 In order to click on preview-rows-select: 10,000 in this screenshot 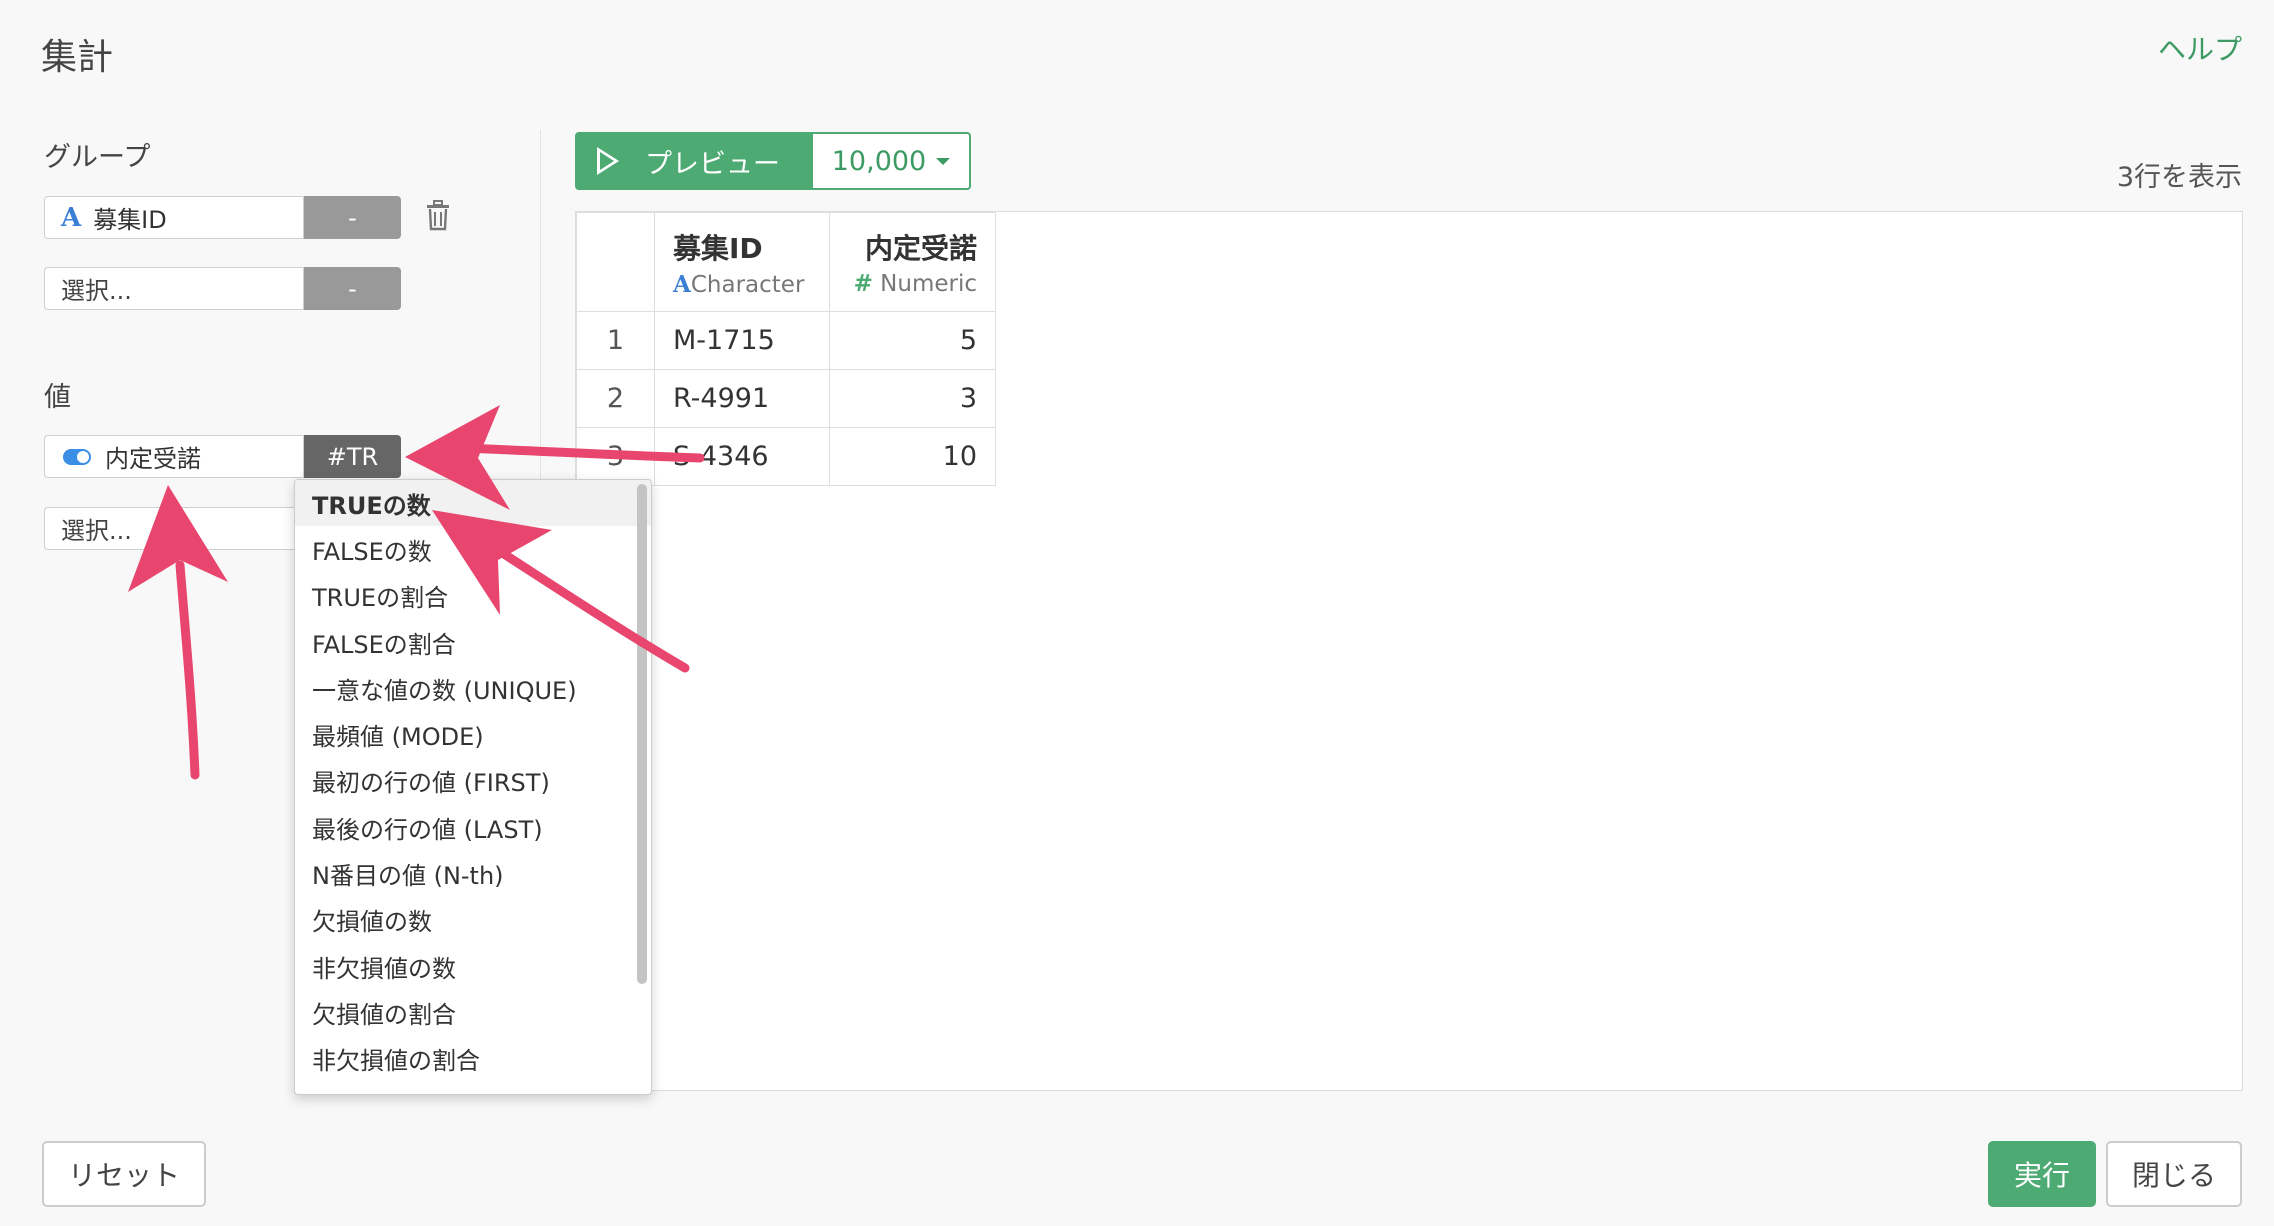, I will do `click(891, 161)`.